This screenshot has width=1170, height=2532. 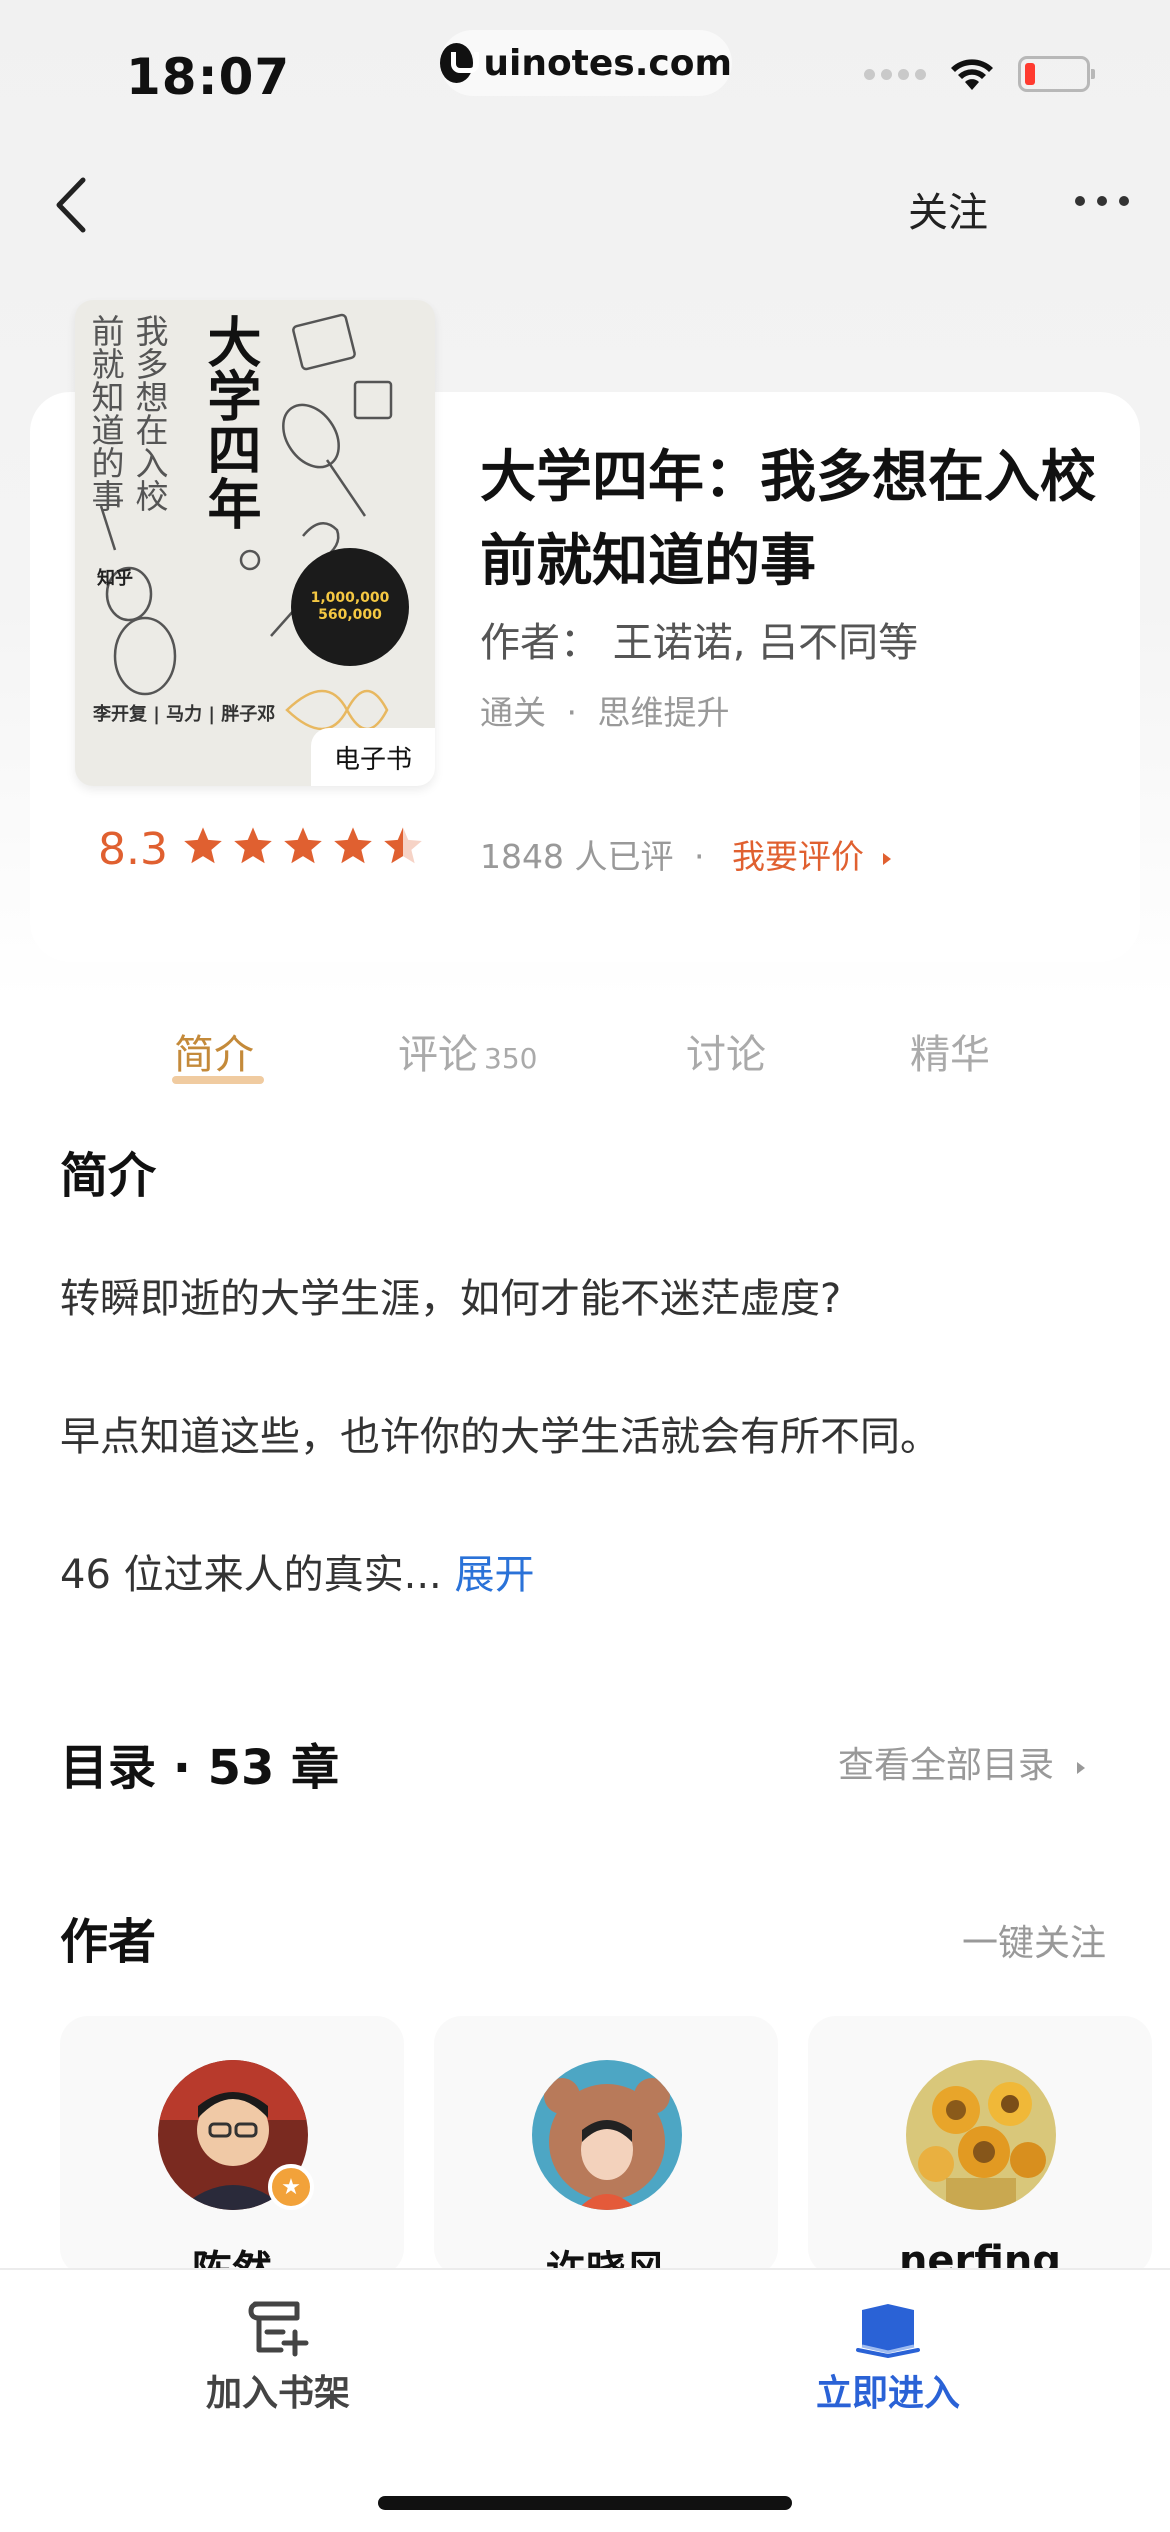 I want to click on tab-highlights: 精华, so click(x=950, y=1051).